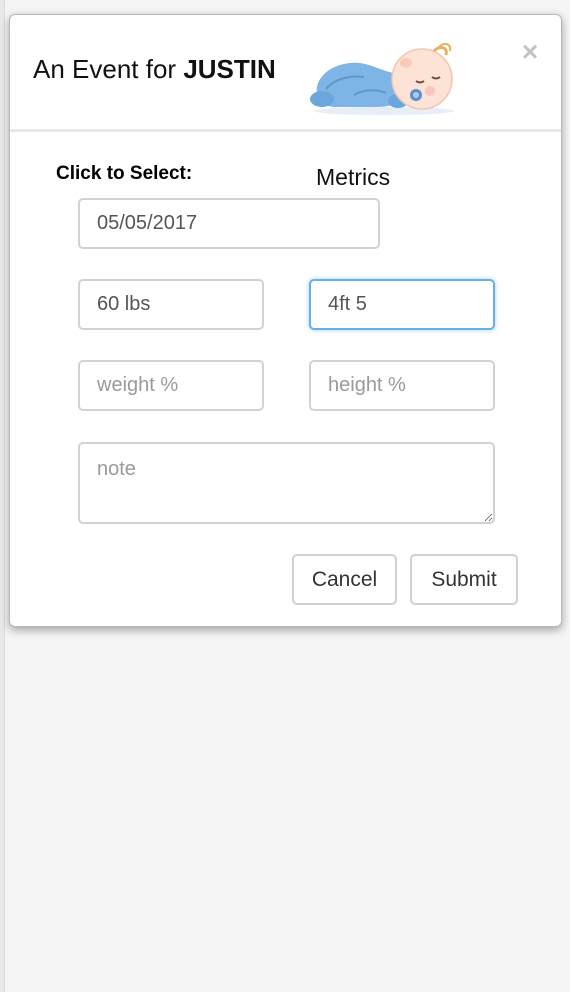 Image resolution: width=570 pixels, height=992 pixels. Describe the element at coordinates (171, 304) in the screenshot. I see `weight-input` at that location.